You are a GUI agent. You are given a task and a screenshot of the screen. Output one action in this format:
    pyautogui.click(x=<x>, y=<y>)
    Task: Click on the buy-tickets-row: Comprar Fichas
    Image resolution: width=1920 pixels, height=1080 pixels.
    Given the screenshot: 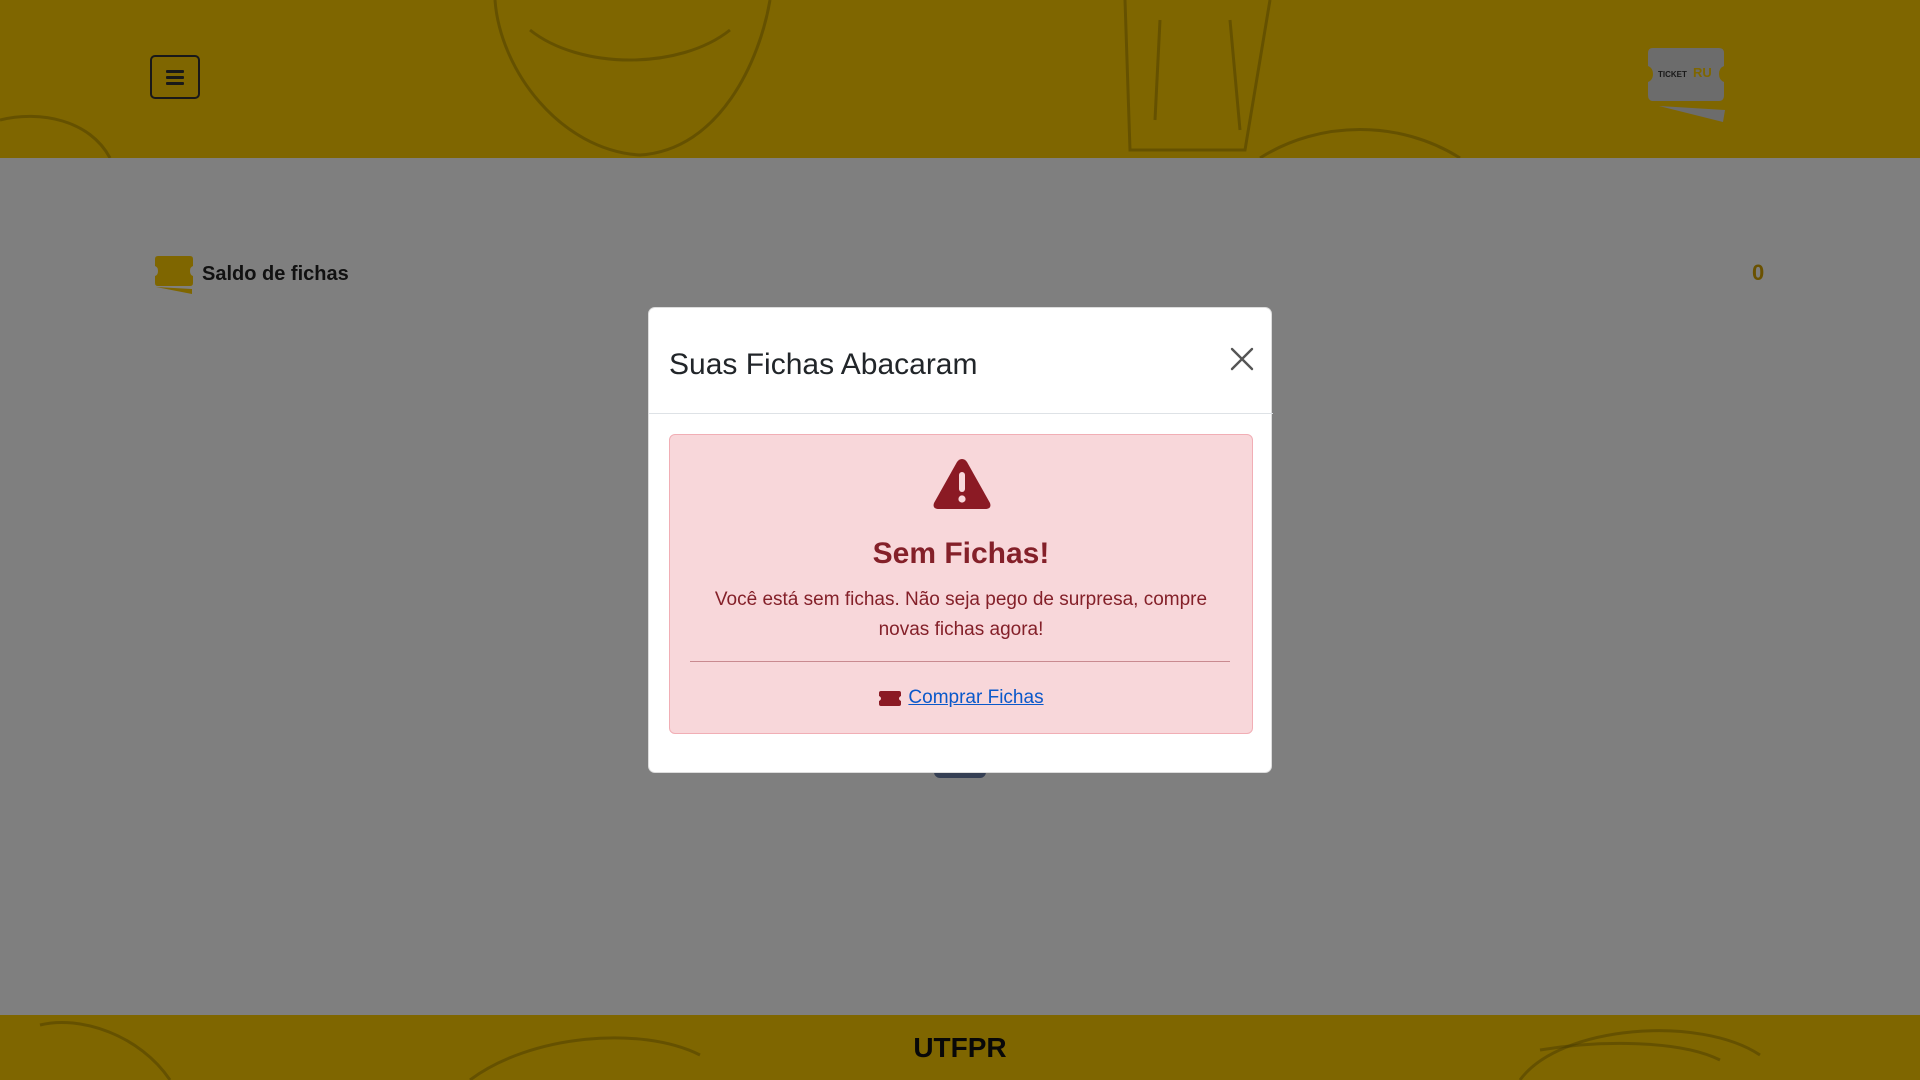 What is the action you would take?
    pyautogui.click(x=961, y=698)
    